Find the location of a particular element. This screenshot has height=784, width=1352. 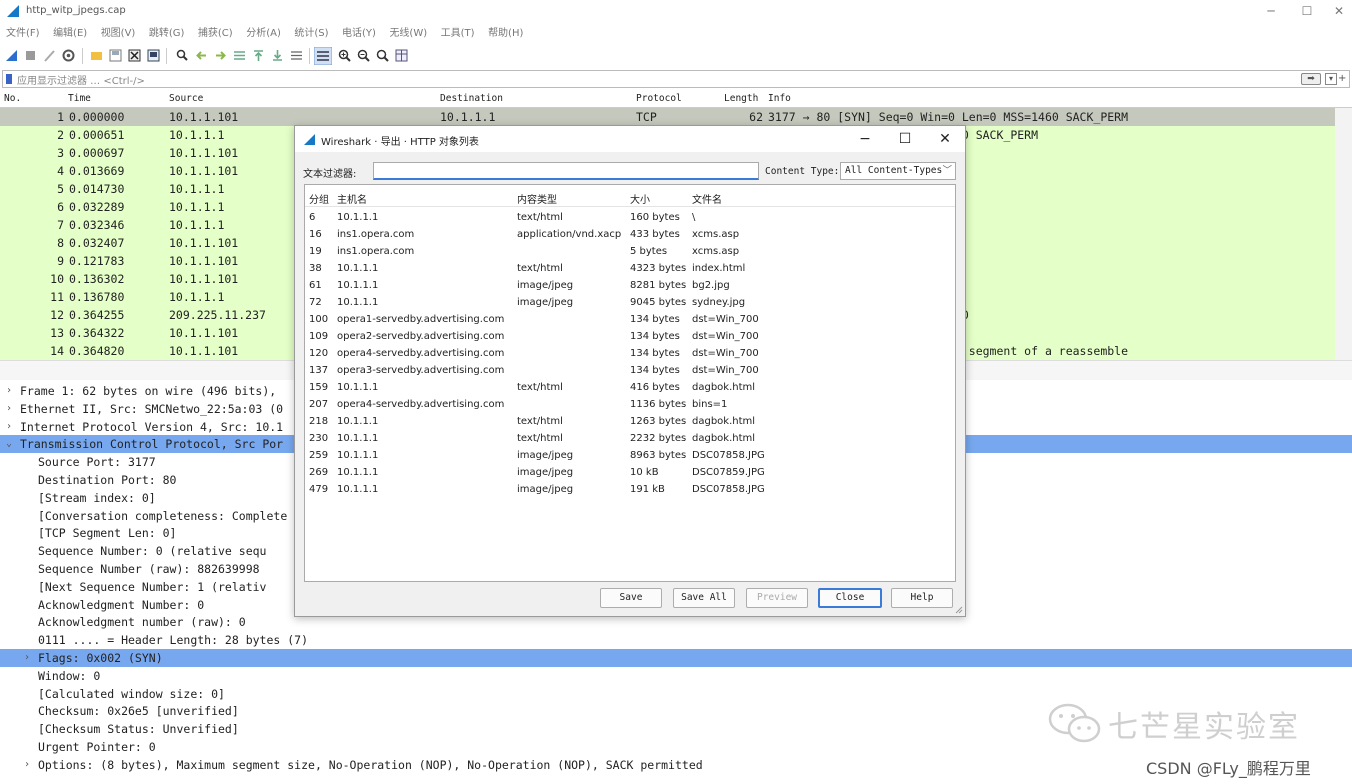

help-button: Help is located at coordinates (922, 598).